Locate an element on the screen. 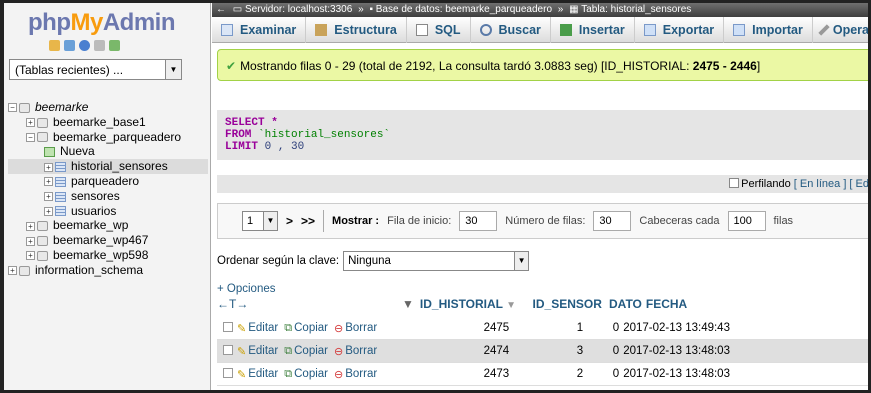  tab-structure: Estructura is located at coordinates (356, 30).